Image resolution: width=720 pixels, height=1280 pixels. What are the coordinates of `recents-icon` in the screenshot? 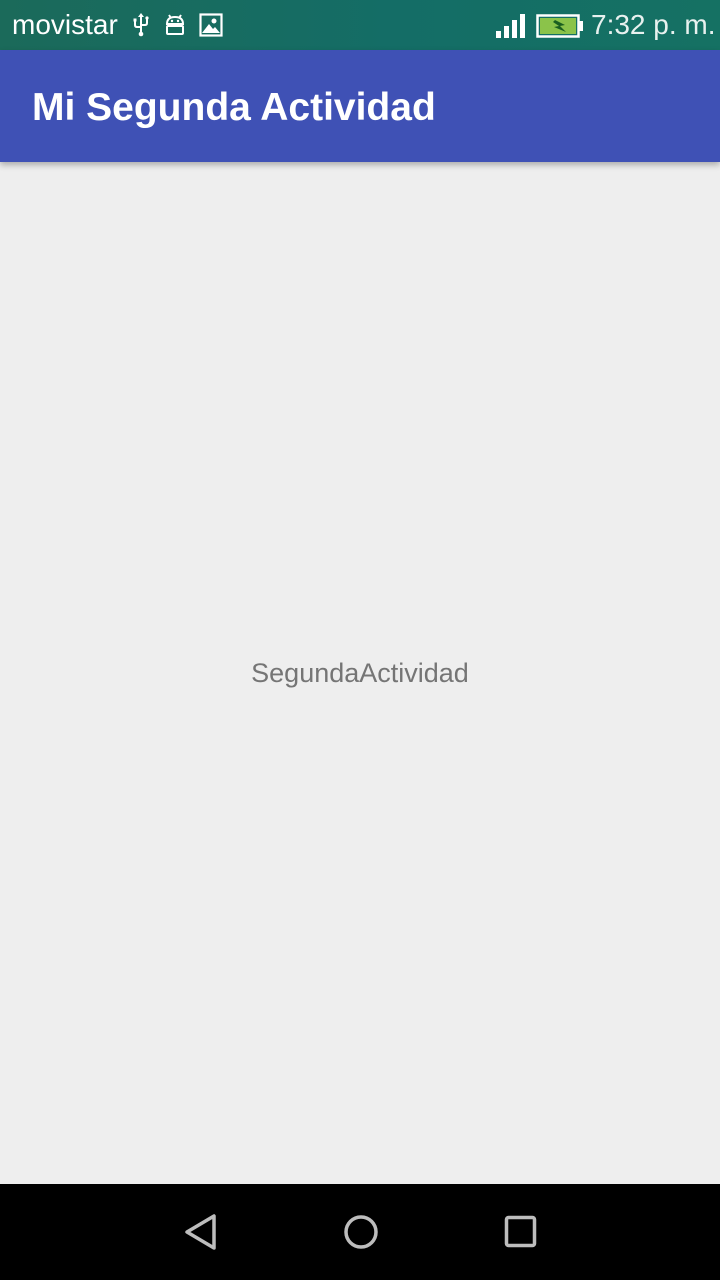 It's located at (520, 1231).